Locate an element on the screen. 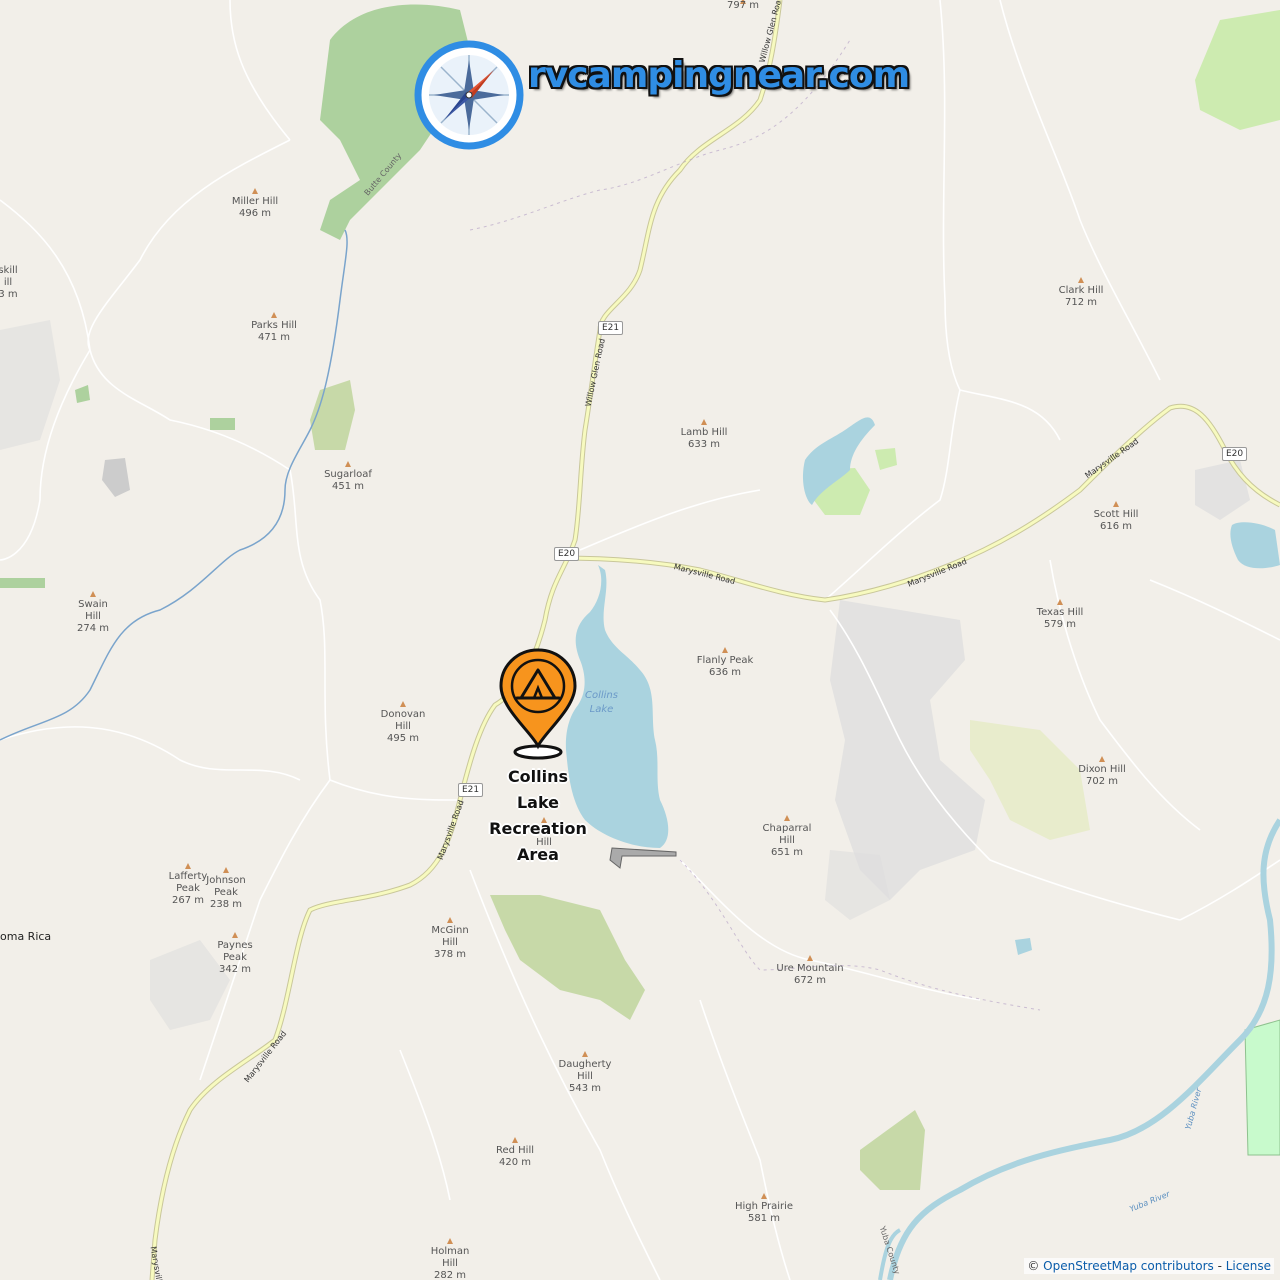 The image size is (1280, 1280). peak-label: Chaparral Hill 651 m is located at coordinates (787, 840).